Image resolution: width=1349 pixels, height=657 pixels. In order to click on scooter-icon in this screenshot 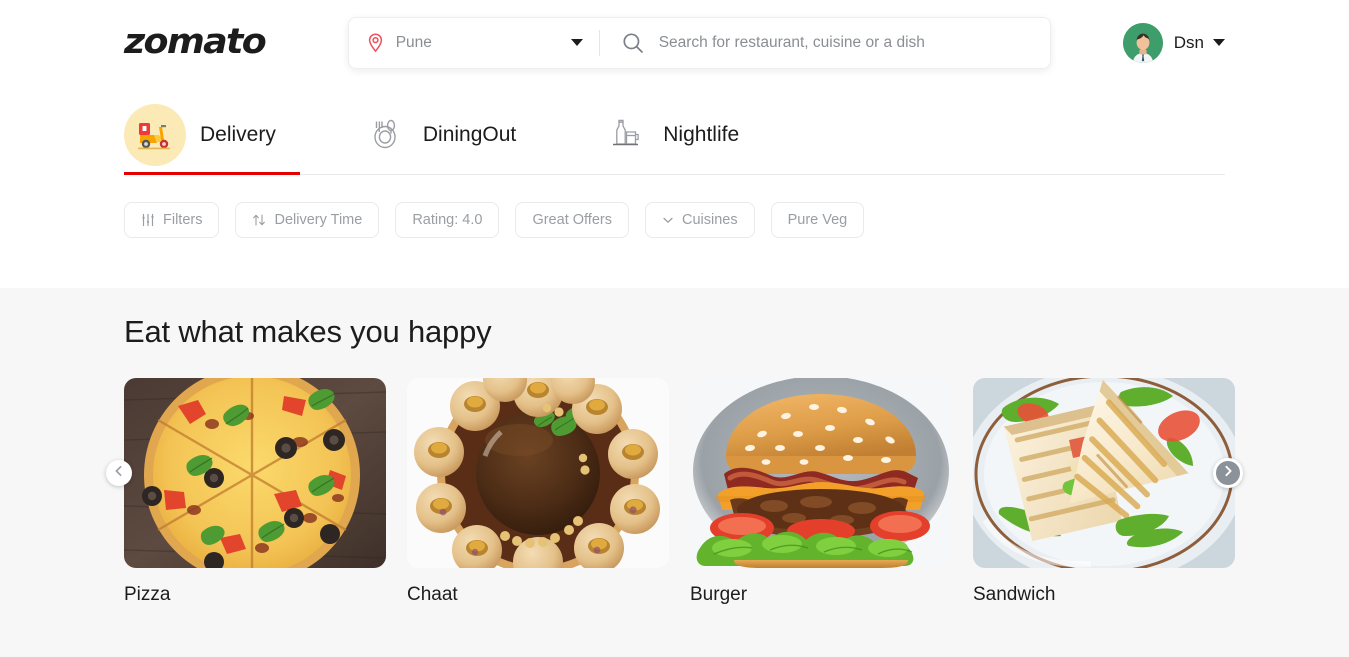, I will do `click(155, 135)`.